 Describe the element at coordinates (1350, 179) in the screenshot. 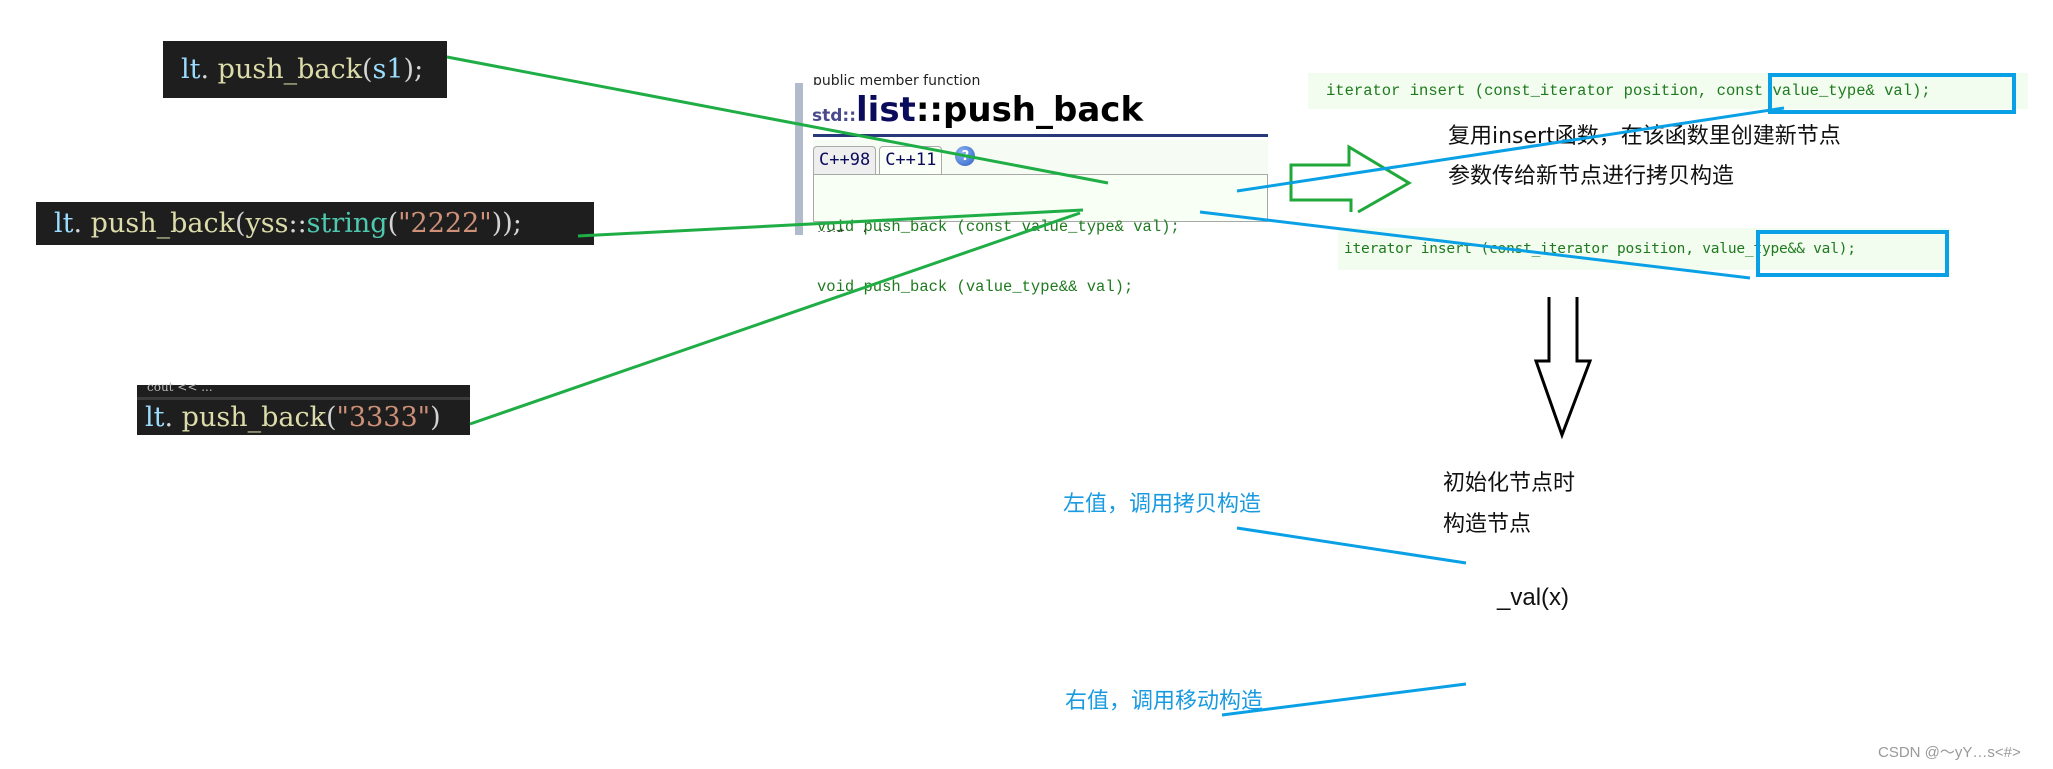

I see `right-arrow-icon` at that location.